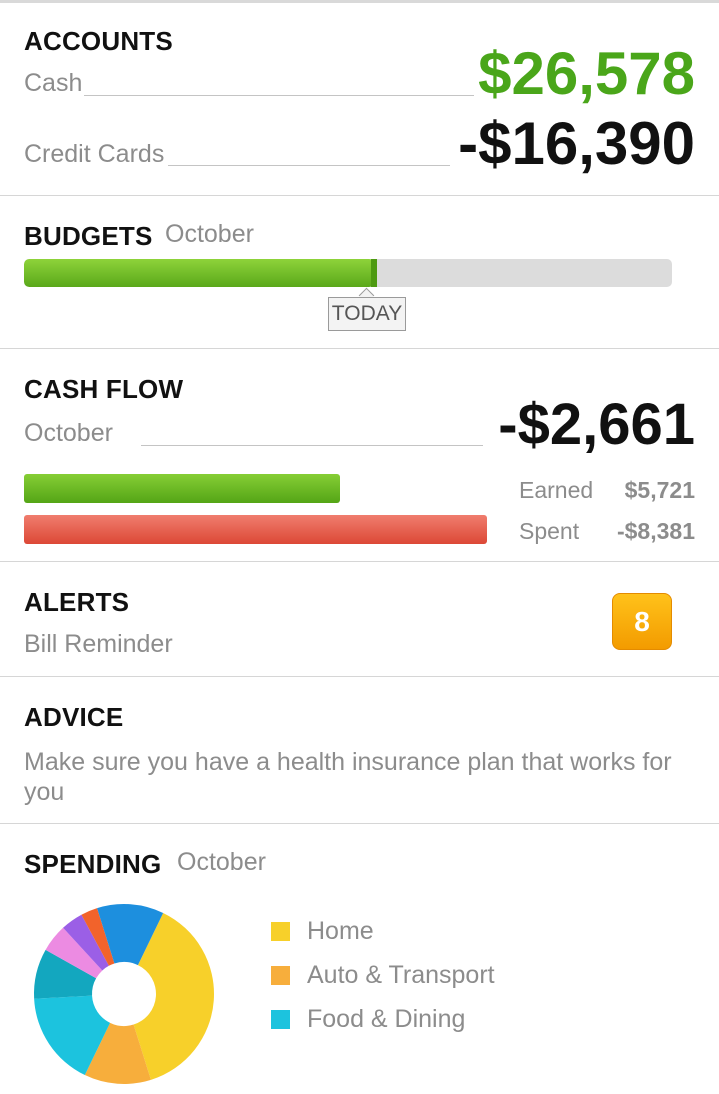 The height and width of the screenshot is (1094, 719). What do you see at coordinates (255, 529) in the screenshot?
I see `spent-bar` at bounding box center [255, 529].